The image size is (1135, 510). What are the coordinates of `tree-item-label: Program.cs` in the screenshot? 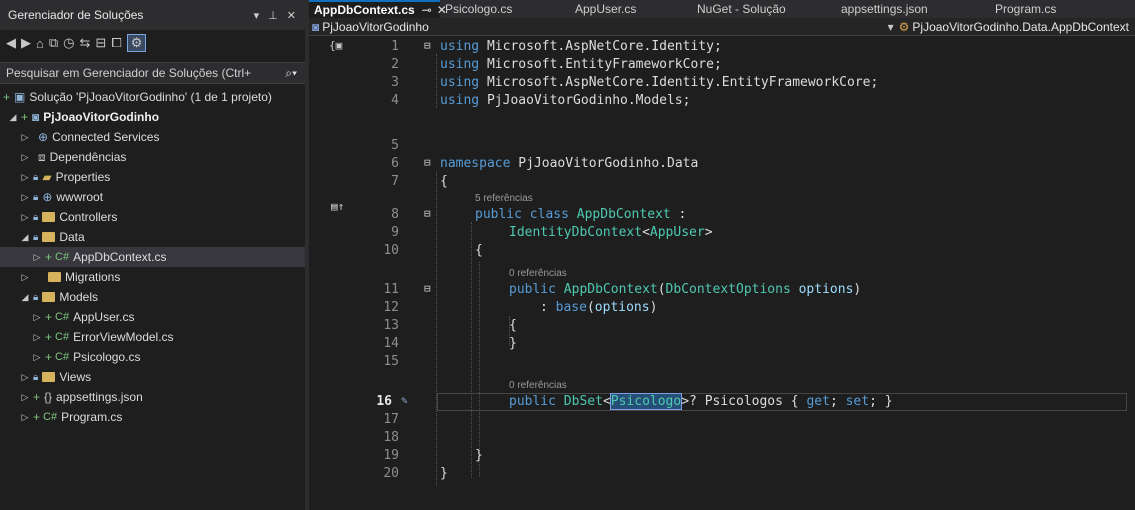 It's located at (92, 417).